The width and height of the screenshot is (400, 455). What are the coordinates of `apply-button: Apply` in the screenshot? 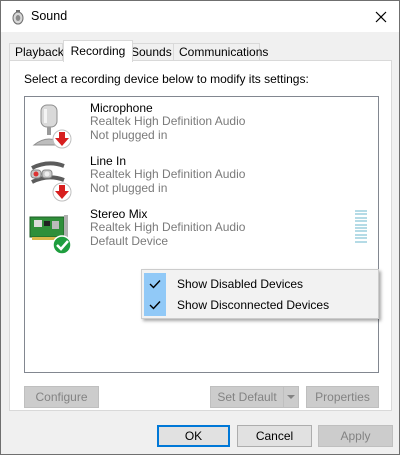 It's located at (355, 436).